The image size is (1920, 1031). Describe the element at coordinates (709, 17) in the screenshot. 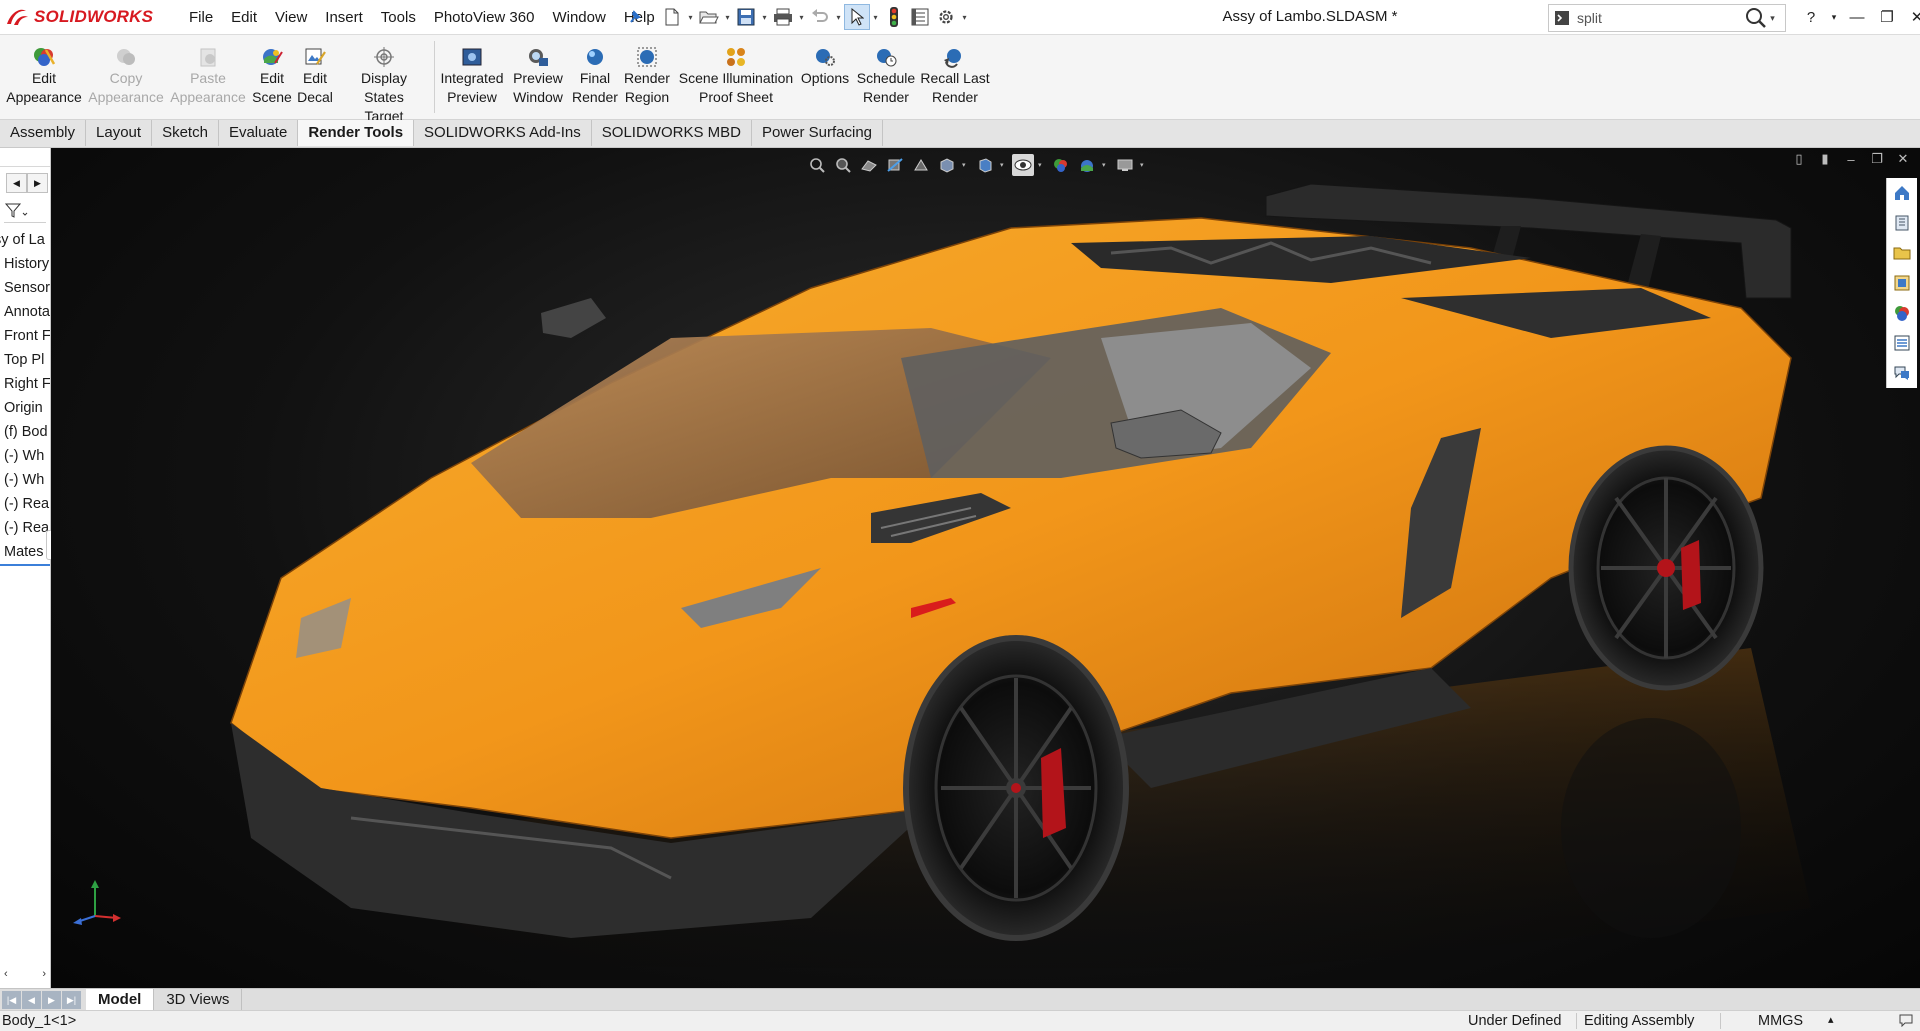

I see `open-folder-icon` at that location.